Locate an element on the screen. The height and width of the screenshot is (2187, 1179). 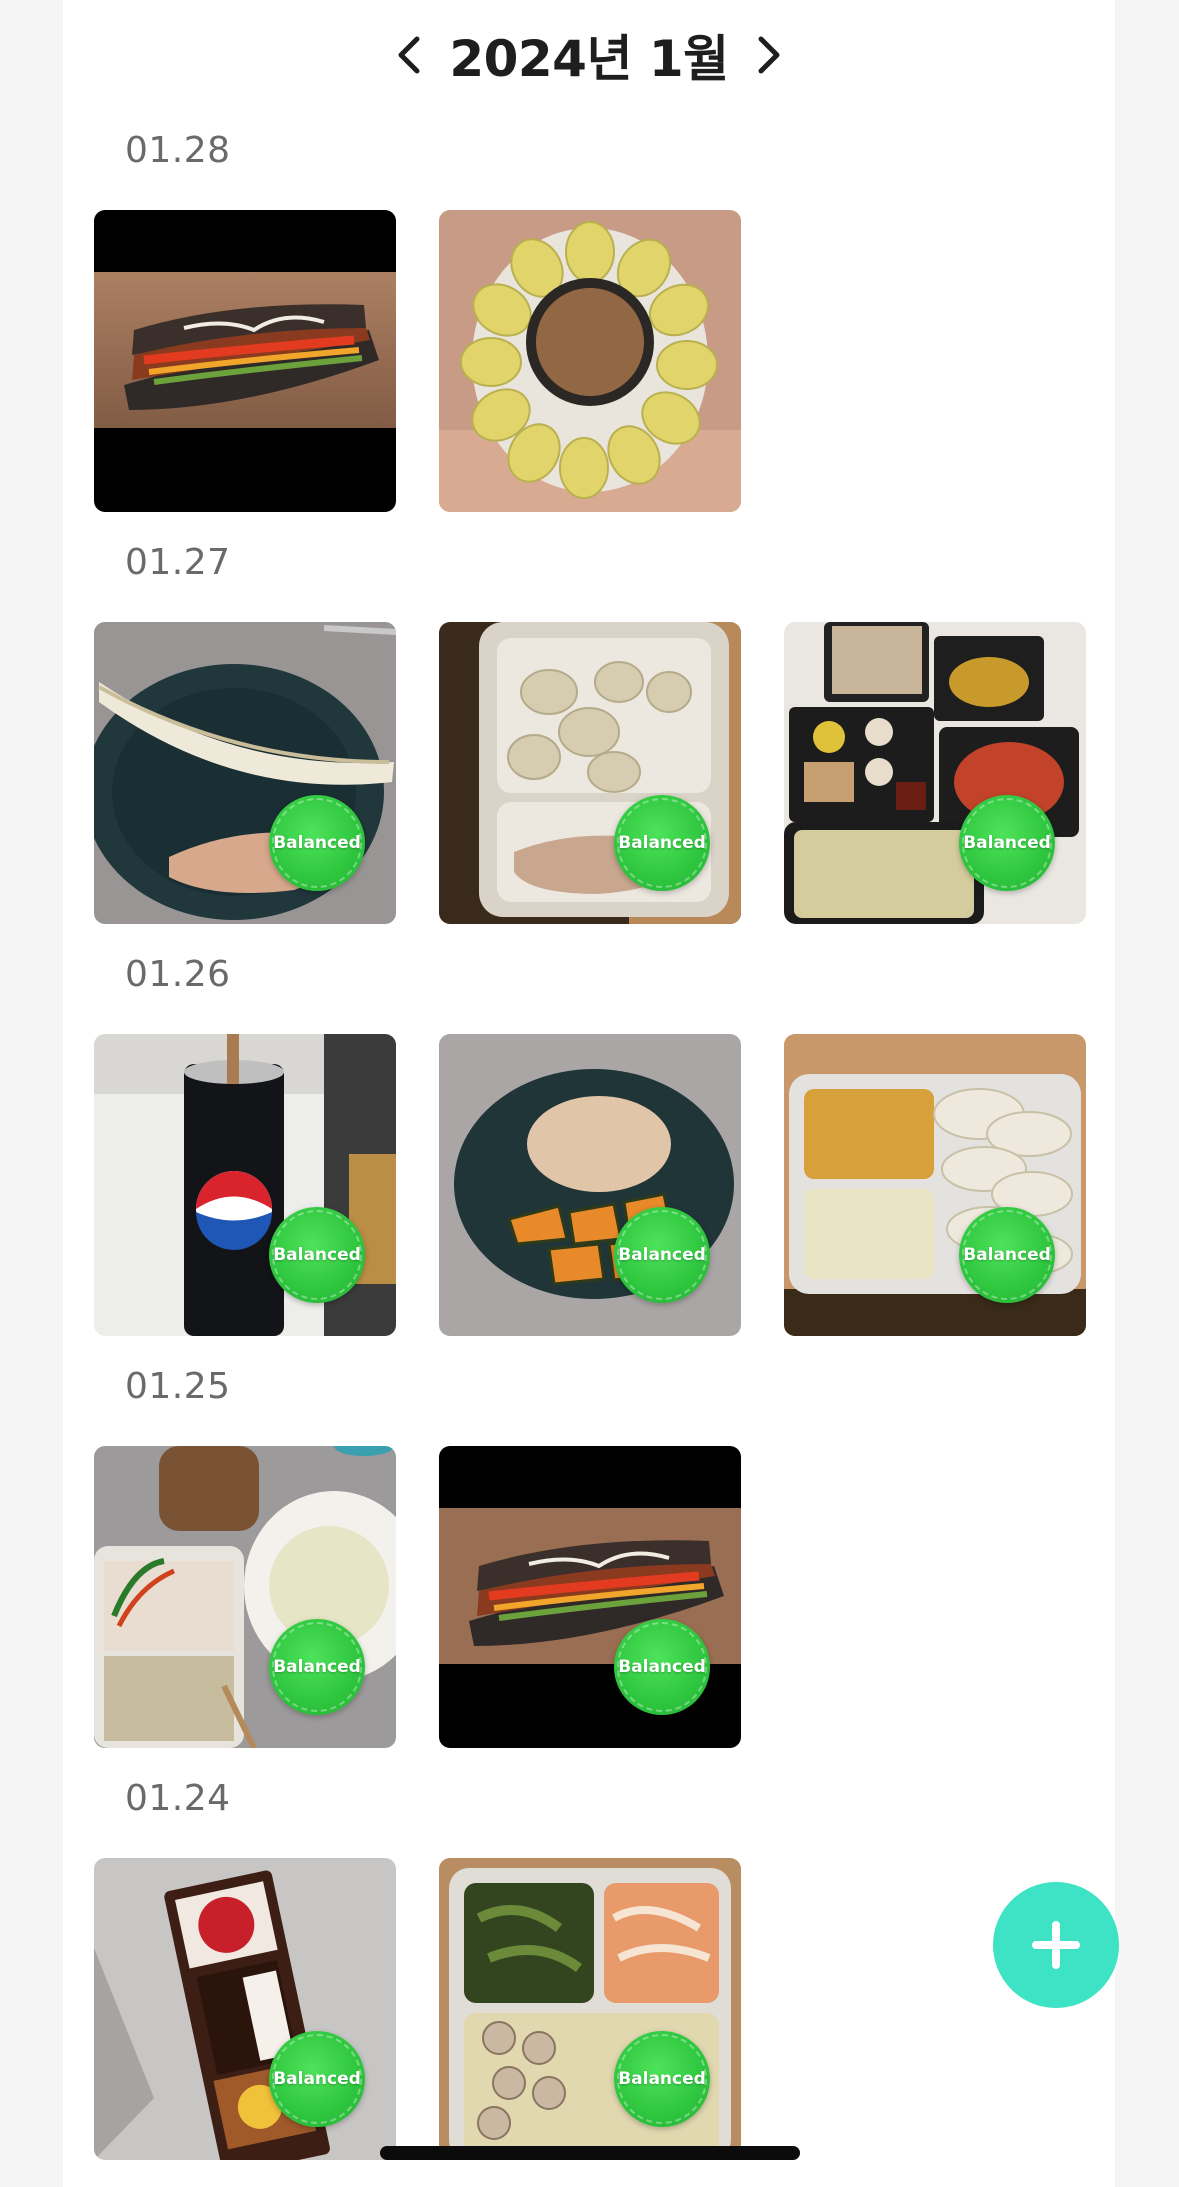
protein-bar-photo is located at coordinates (245, 2009).